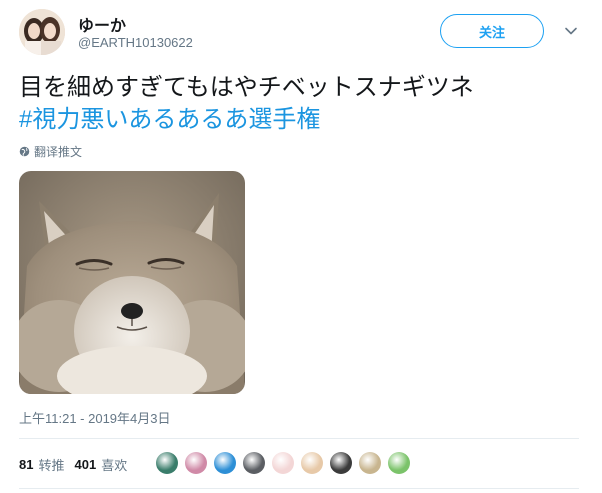 Image resolution: width=602 pixels, height=493 pixels. I want to click on tweet-timestamp: 上午11:21 - 2019年4月3日, so click(95, 417).